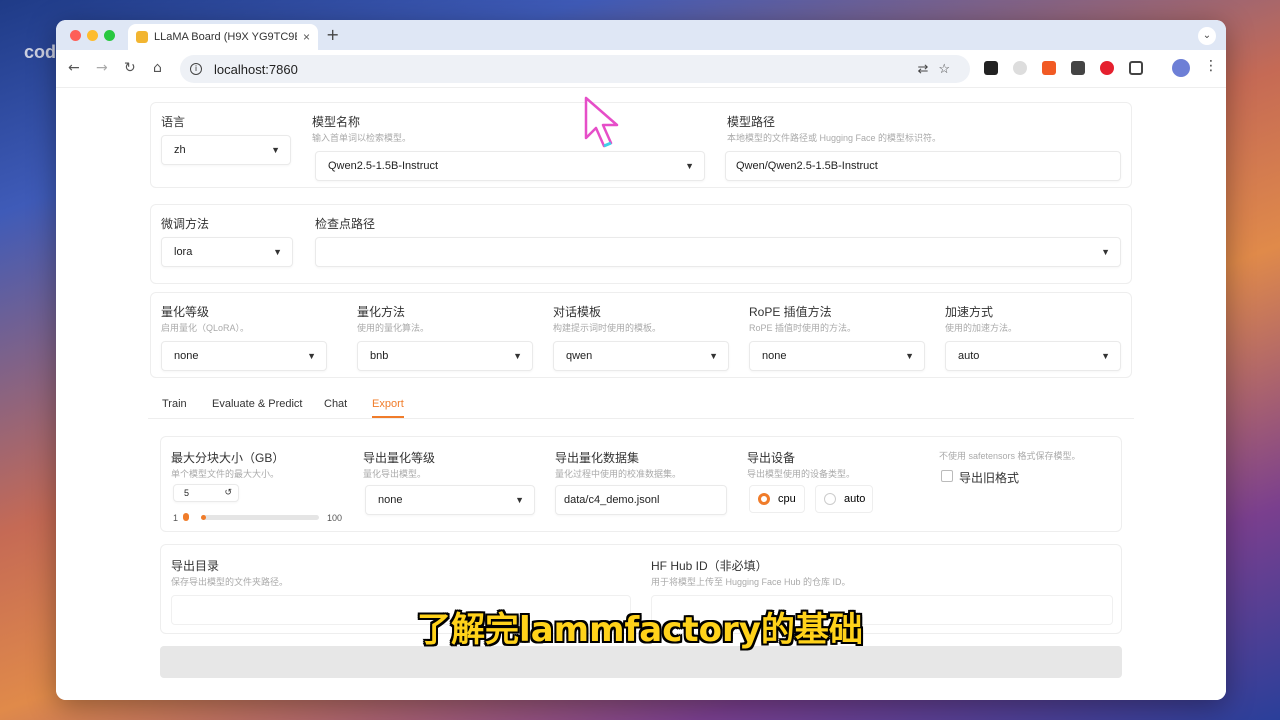 This screenshot has width=1280, height=720. What do you see at coordinates (92, 35) in the screenshot?
I see `minimize-dot` at bounding box center [92, 35].